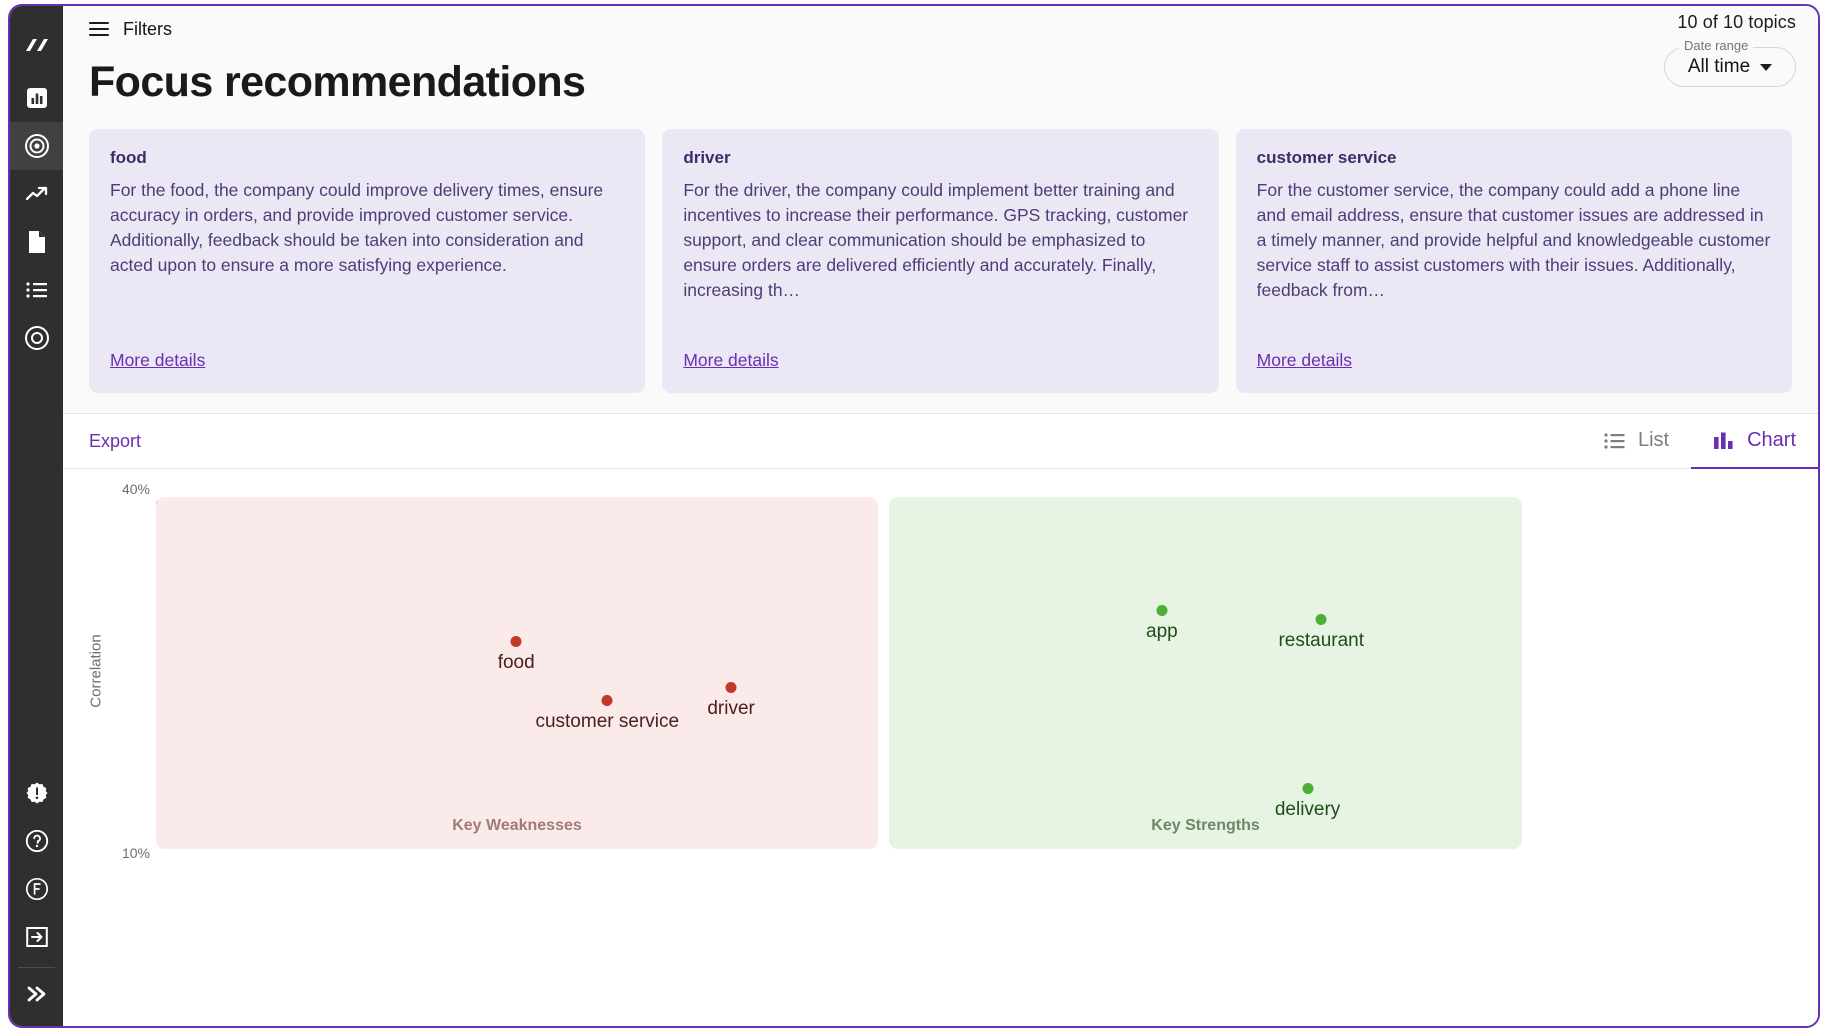  I want to click on data-point: app, so click(1162, 623).